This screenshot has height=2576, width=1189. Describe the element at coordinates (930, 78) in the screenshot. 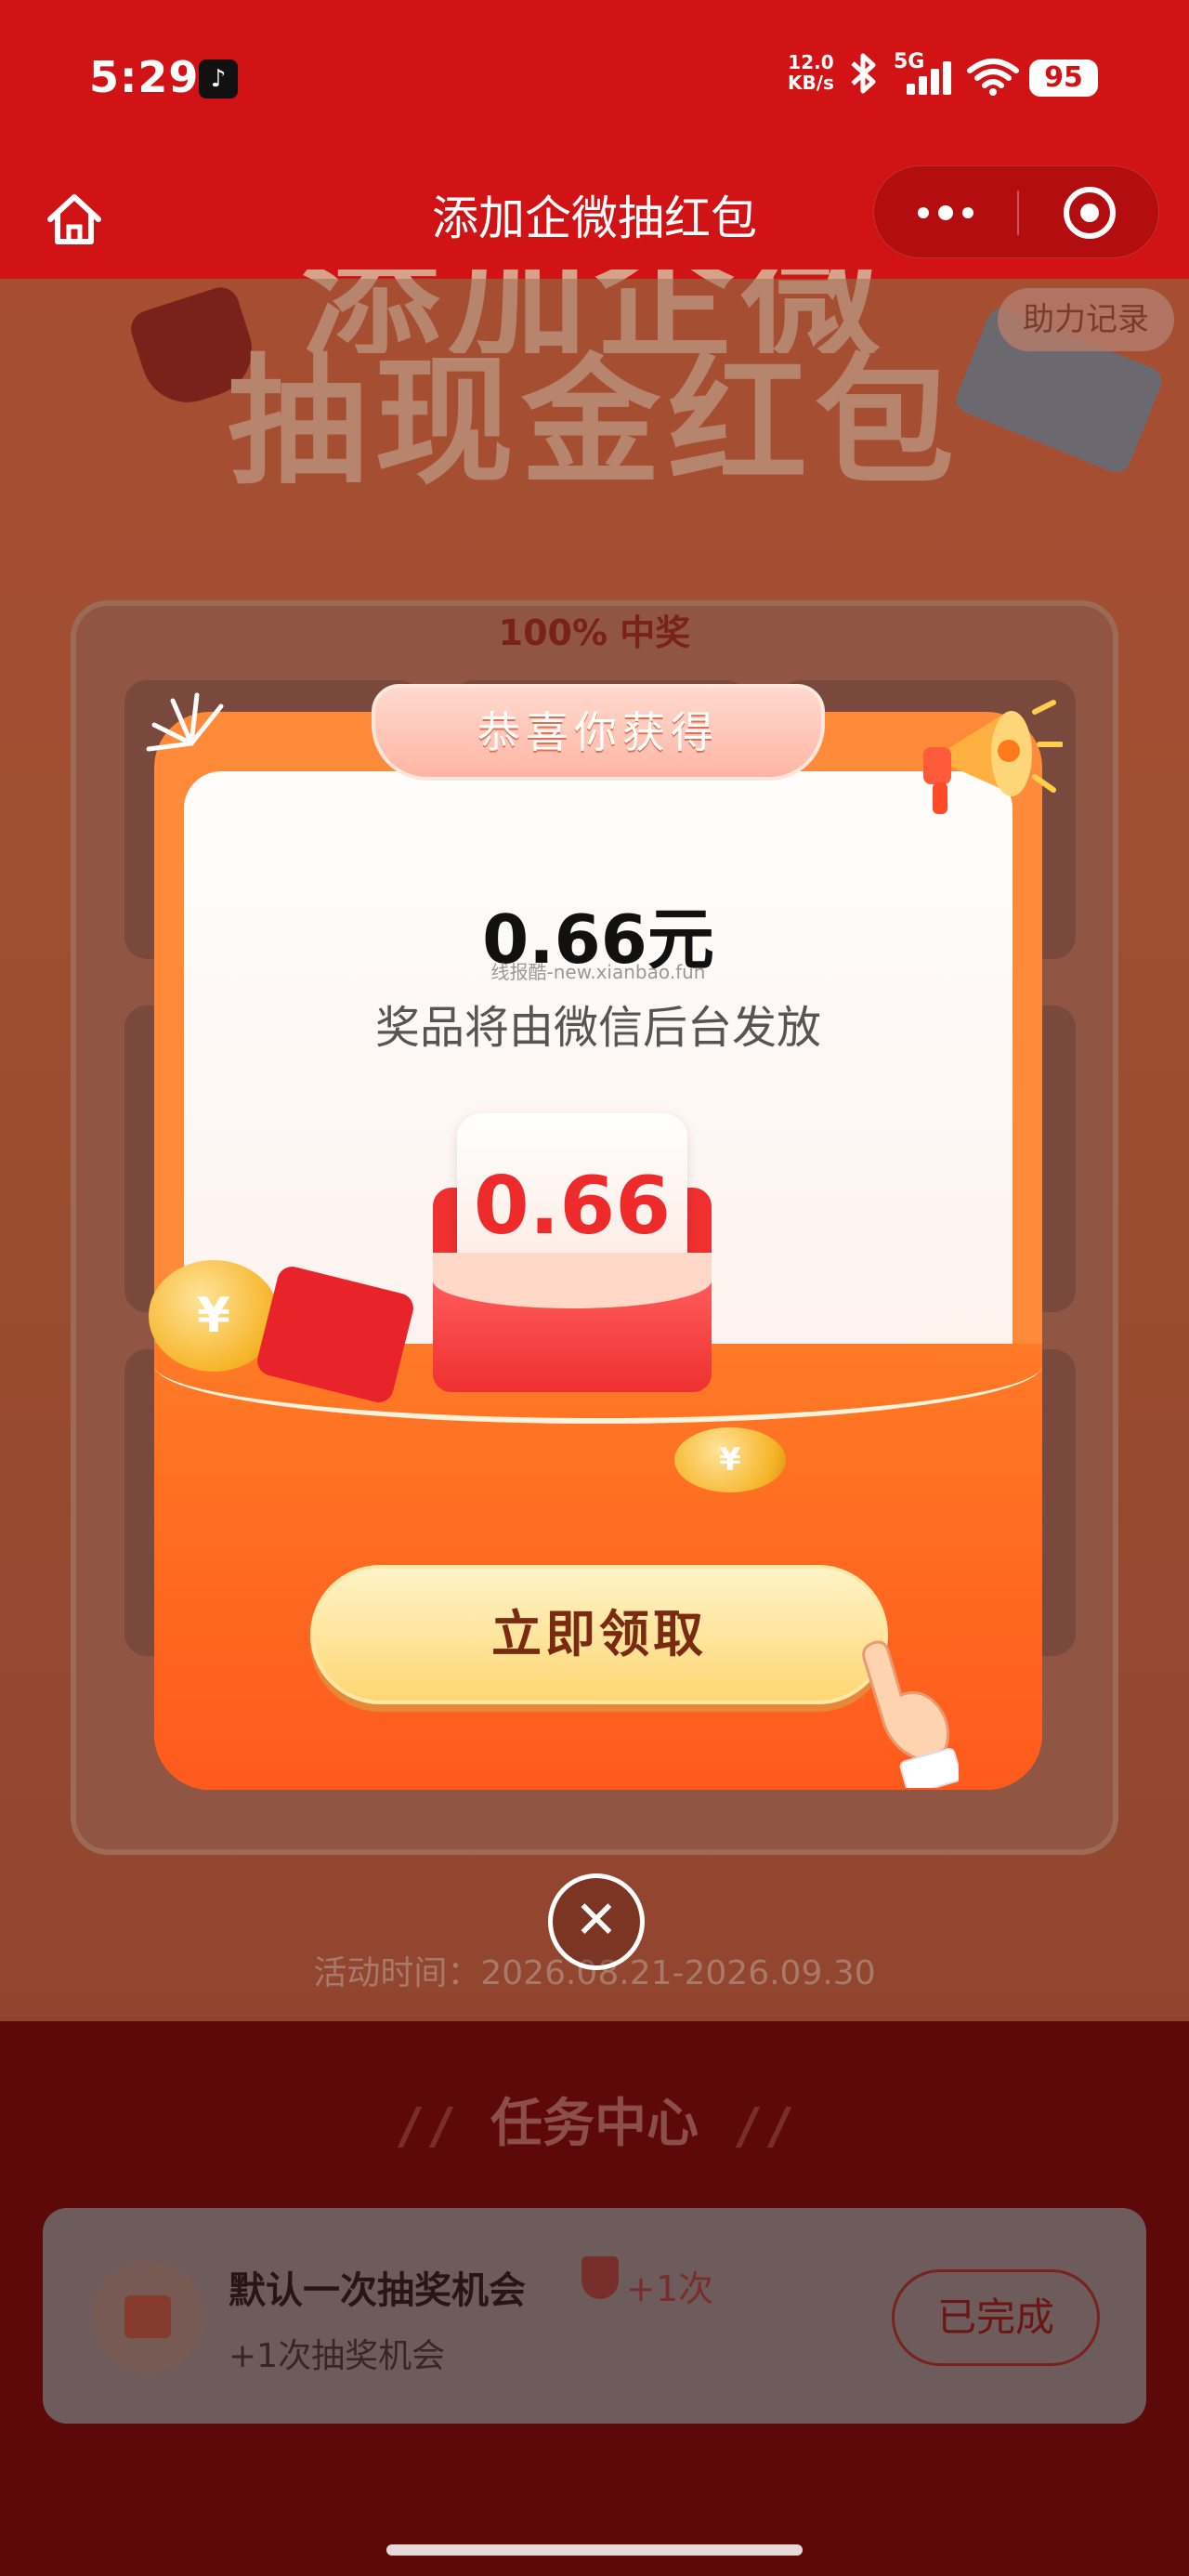

I see `signal-icon` at that location.